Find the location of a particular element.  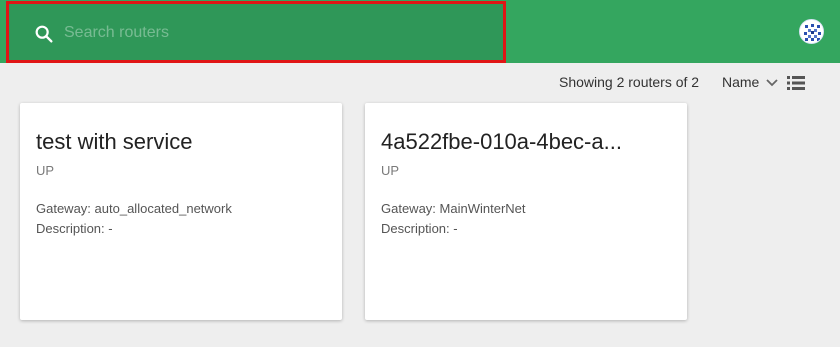

sort-label: Name is located at coordinates (741, 82).